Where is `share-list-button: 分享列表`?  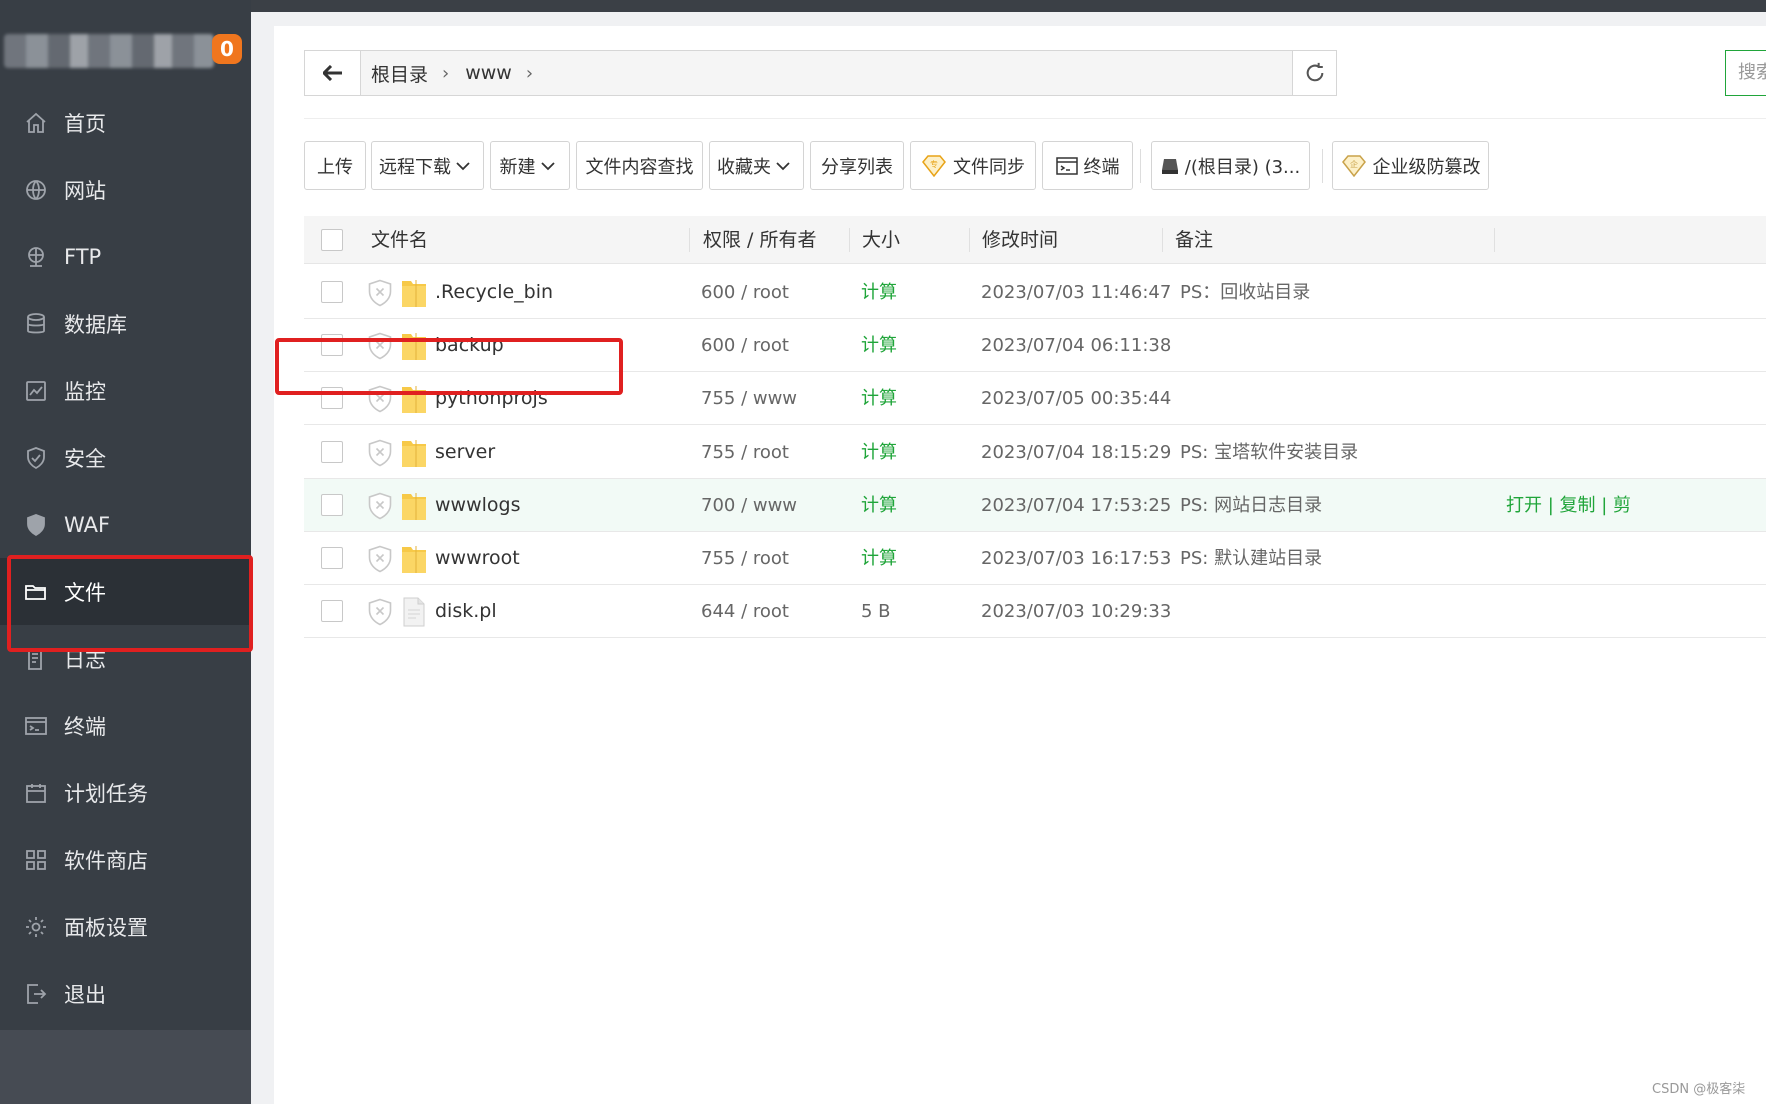 share-list-button: 分享列表 is located at coordinates (857, 165).